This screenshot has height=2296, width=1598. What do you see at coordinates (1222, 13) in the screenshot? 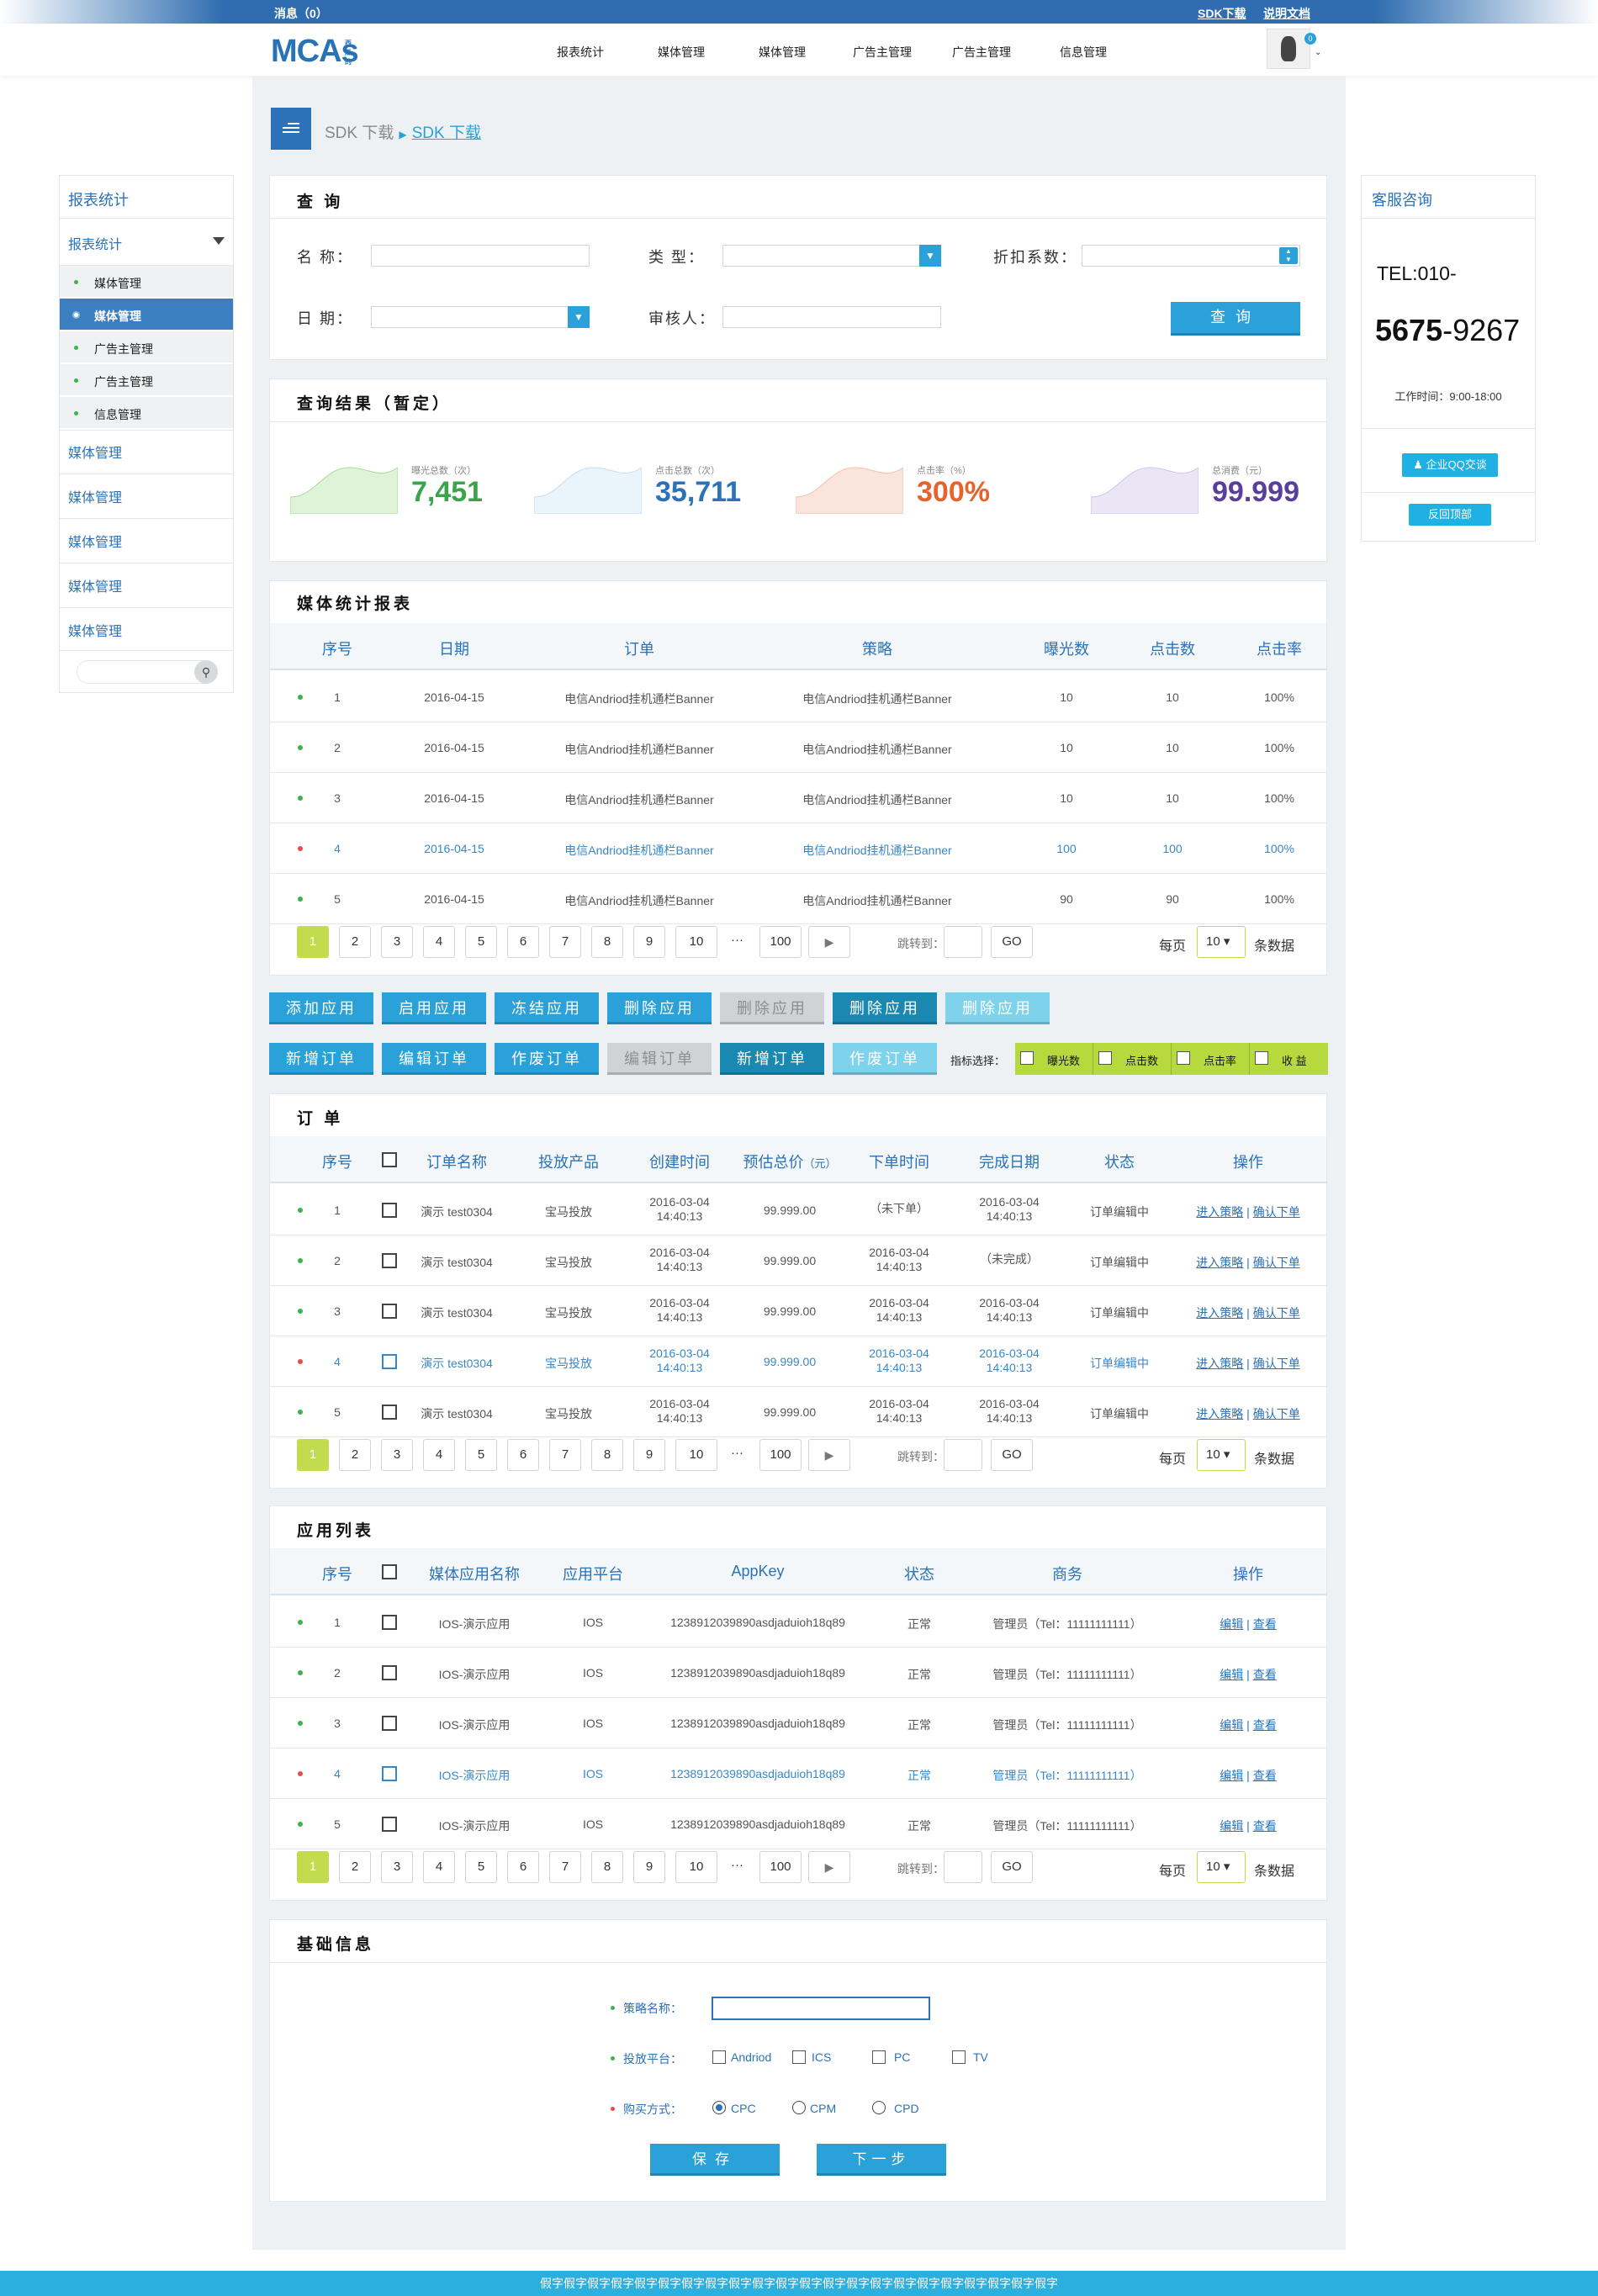
I see `sdk-download-link: SDK下载` at bounding box center [1222, 13].